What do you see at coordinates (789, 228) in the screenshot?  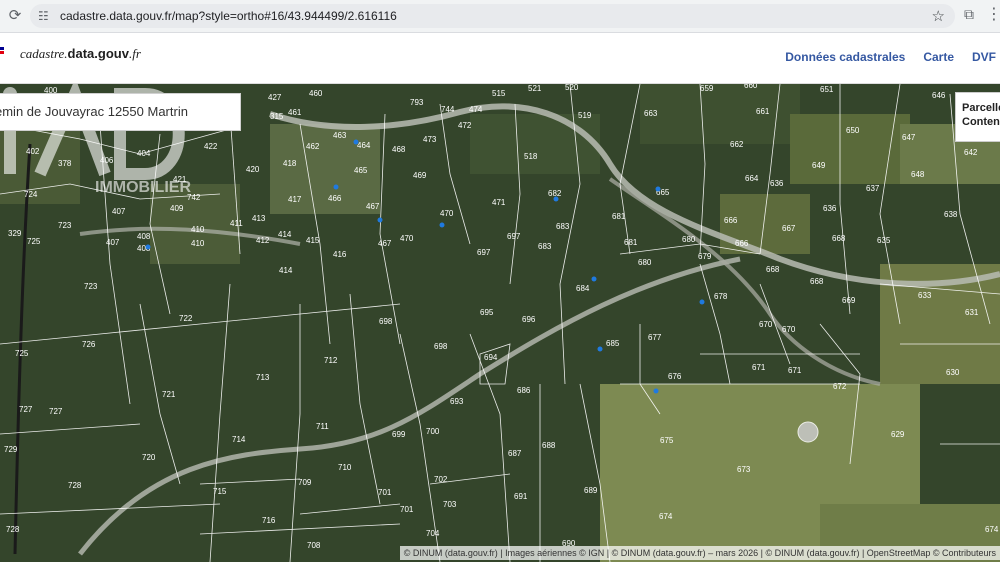 I see `parcel-label: 667` at bounding box center [789, 228].